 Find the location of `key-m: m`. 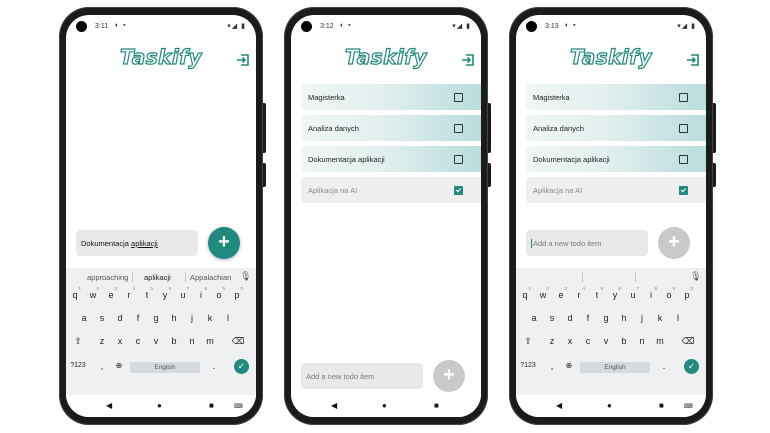

key-m: m is located at coordinates (660, 341).